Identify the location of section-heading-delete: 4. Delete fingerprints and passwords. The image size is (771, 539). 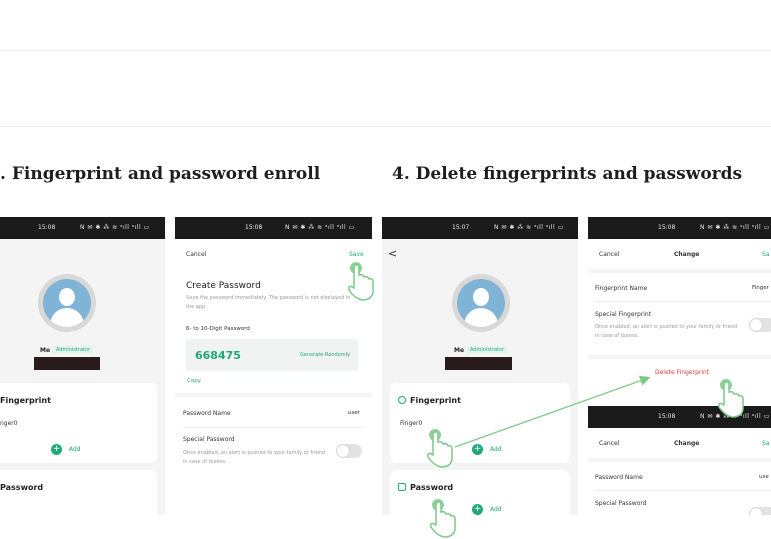
(567, 174).